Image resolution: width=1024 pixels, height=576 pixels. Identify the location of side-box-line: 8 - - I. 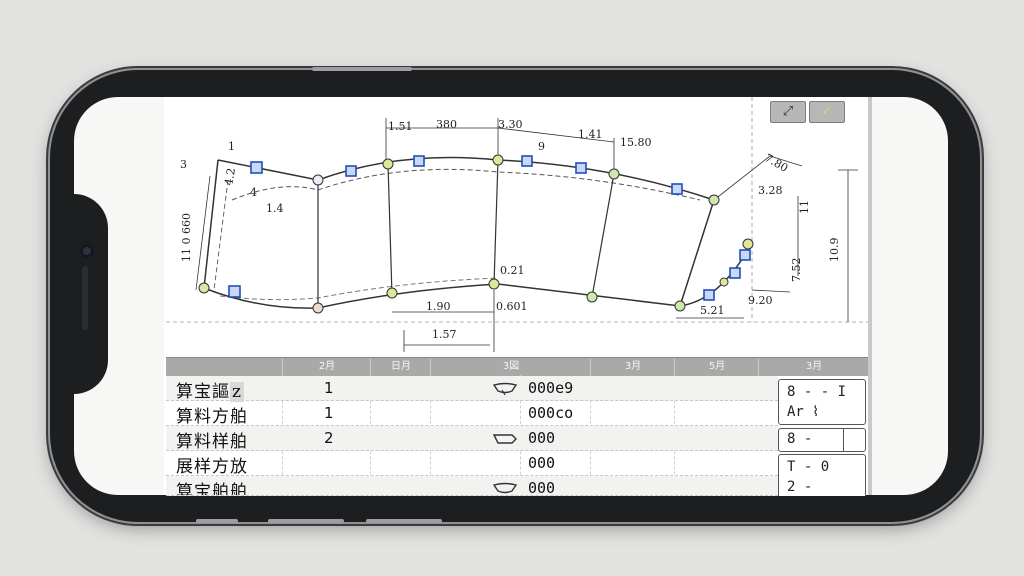
(817, 392).